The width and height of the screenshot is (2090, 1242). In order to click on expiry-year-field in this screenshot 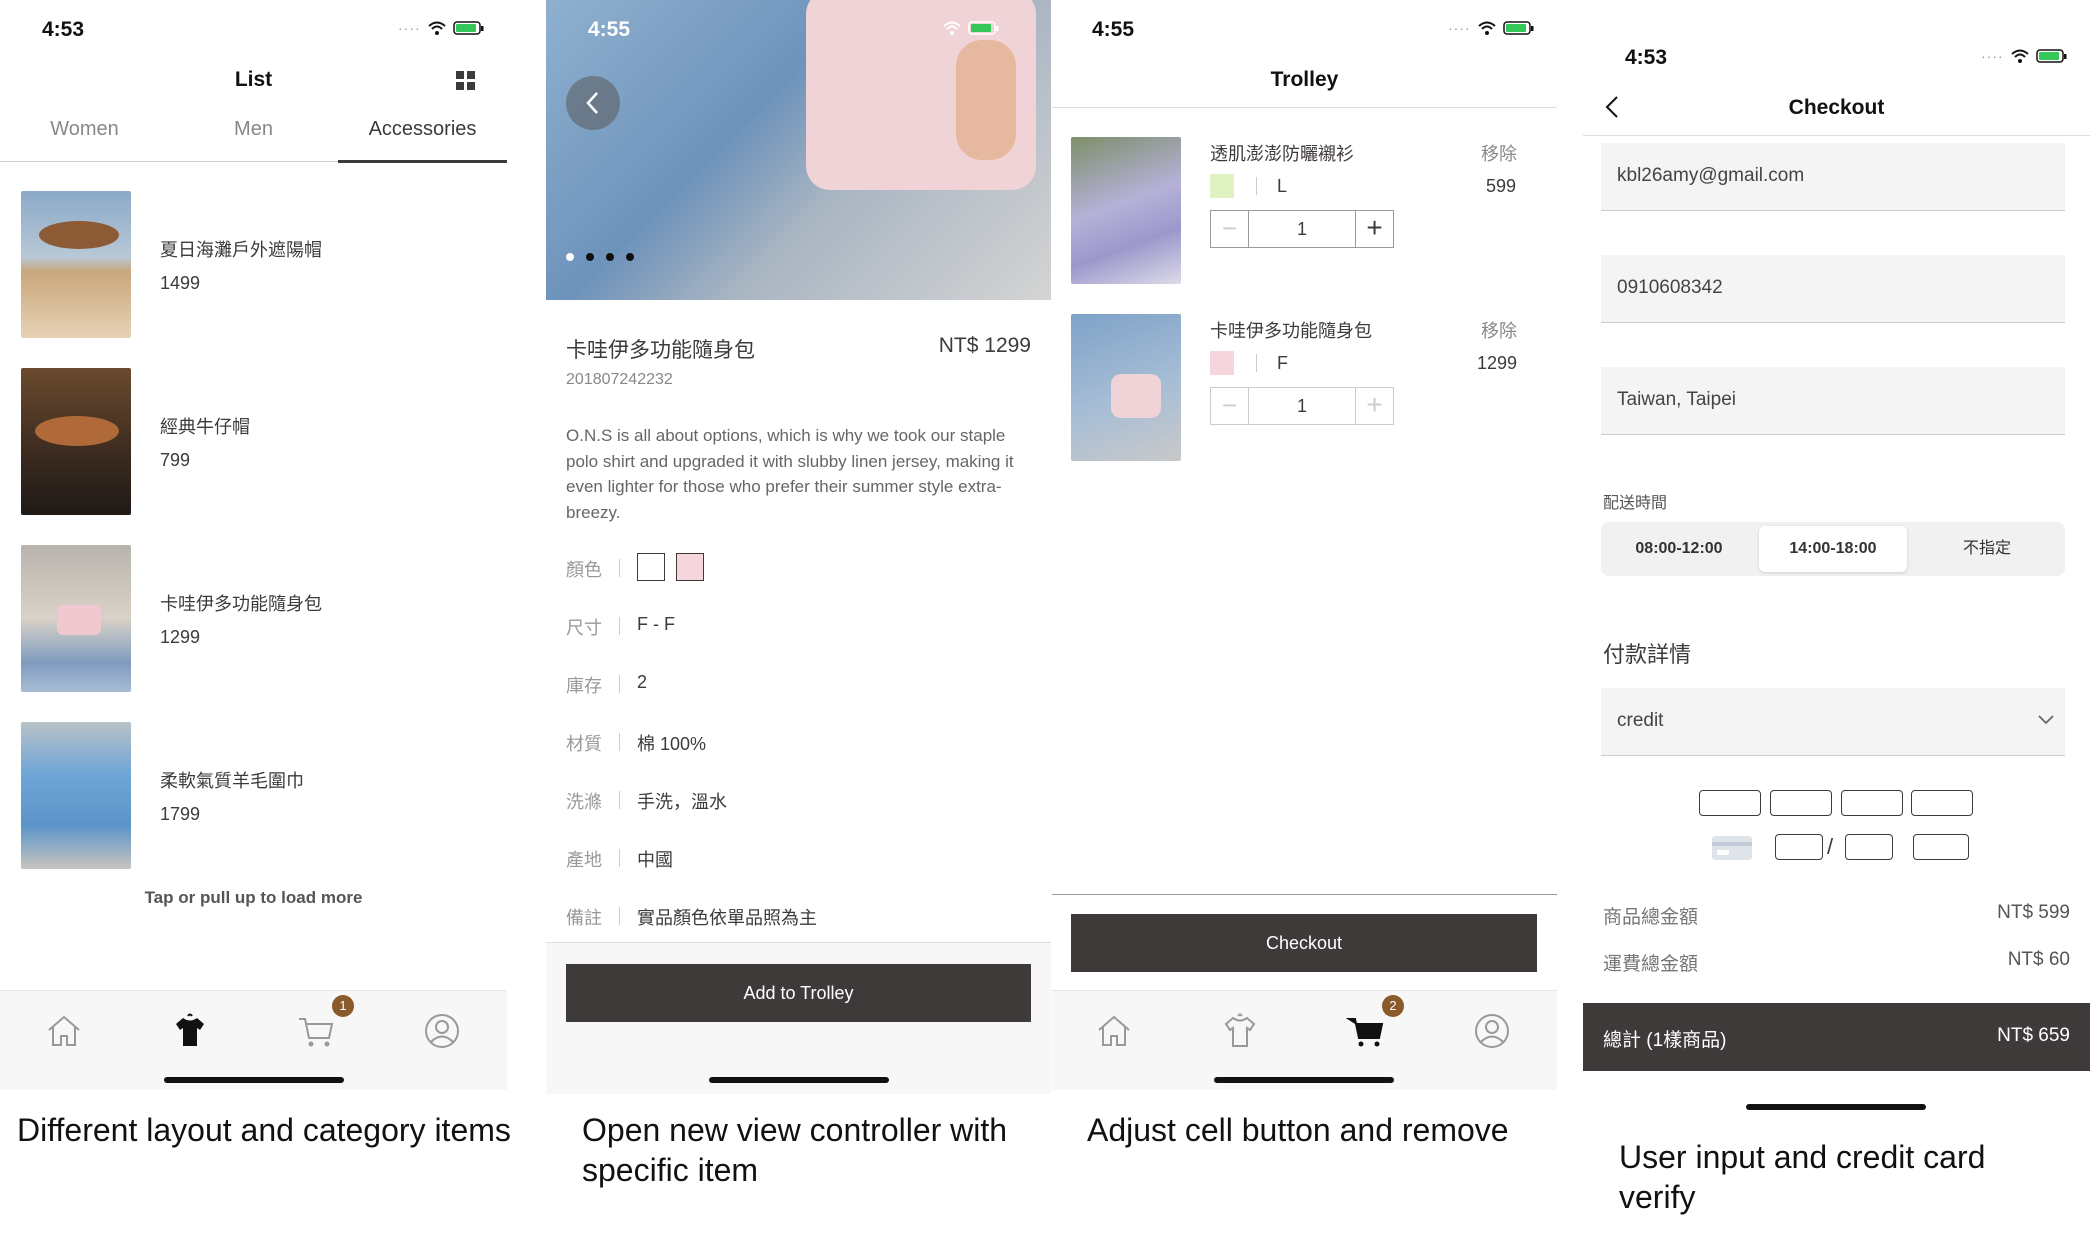, I will do `click(1869, 847)`.